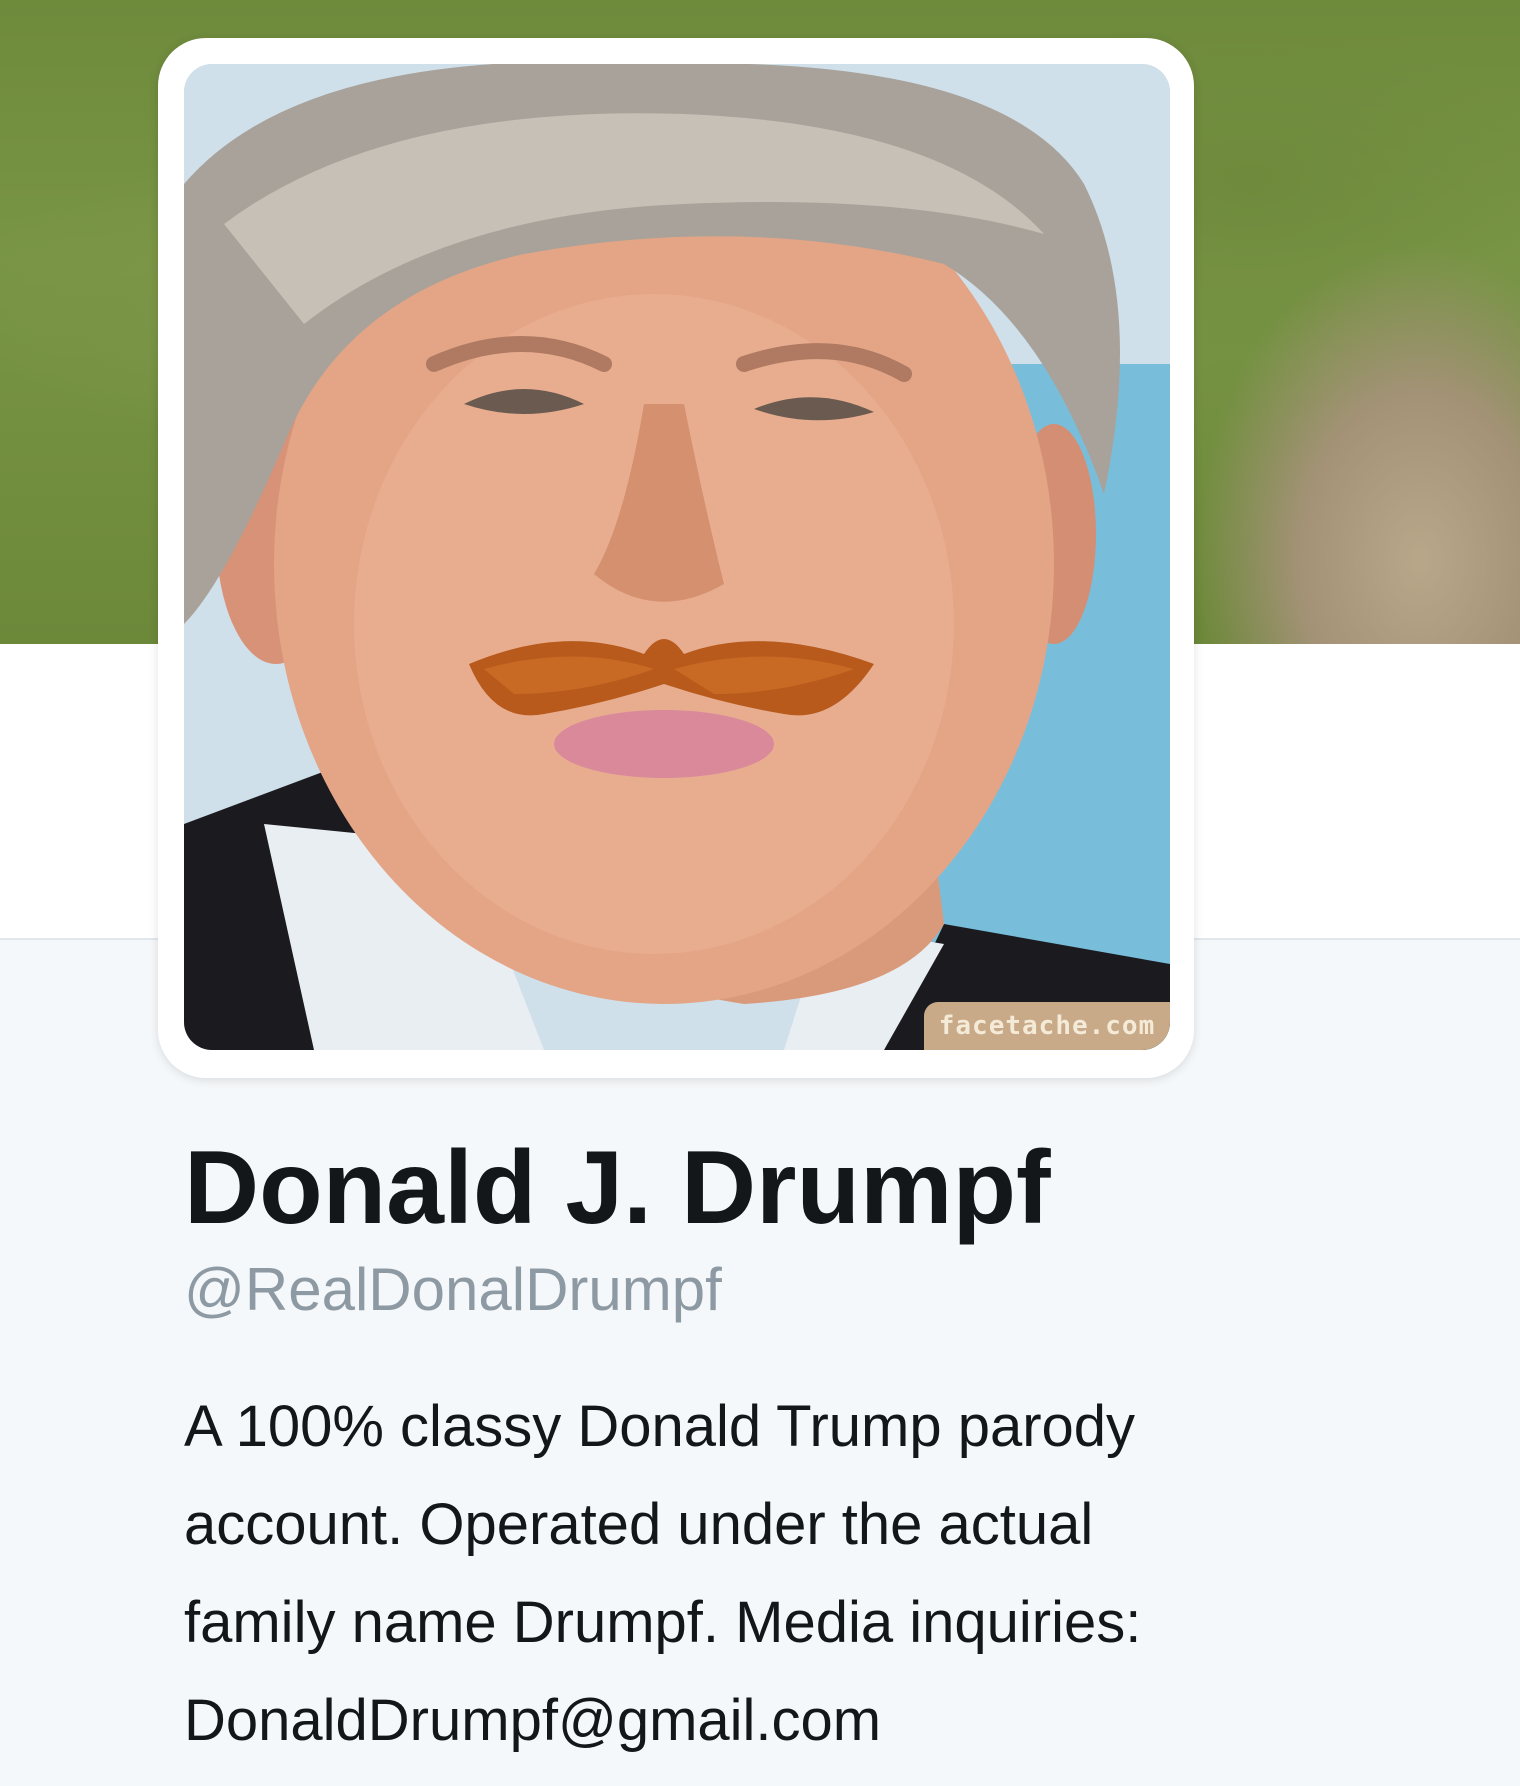 The height and width of the screenshot is (1786, 1520). Describe the element at coordinates (639, 1524) in the screenshot. I see `bio-line: account. Operated under the actual` at that location.